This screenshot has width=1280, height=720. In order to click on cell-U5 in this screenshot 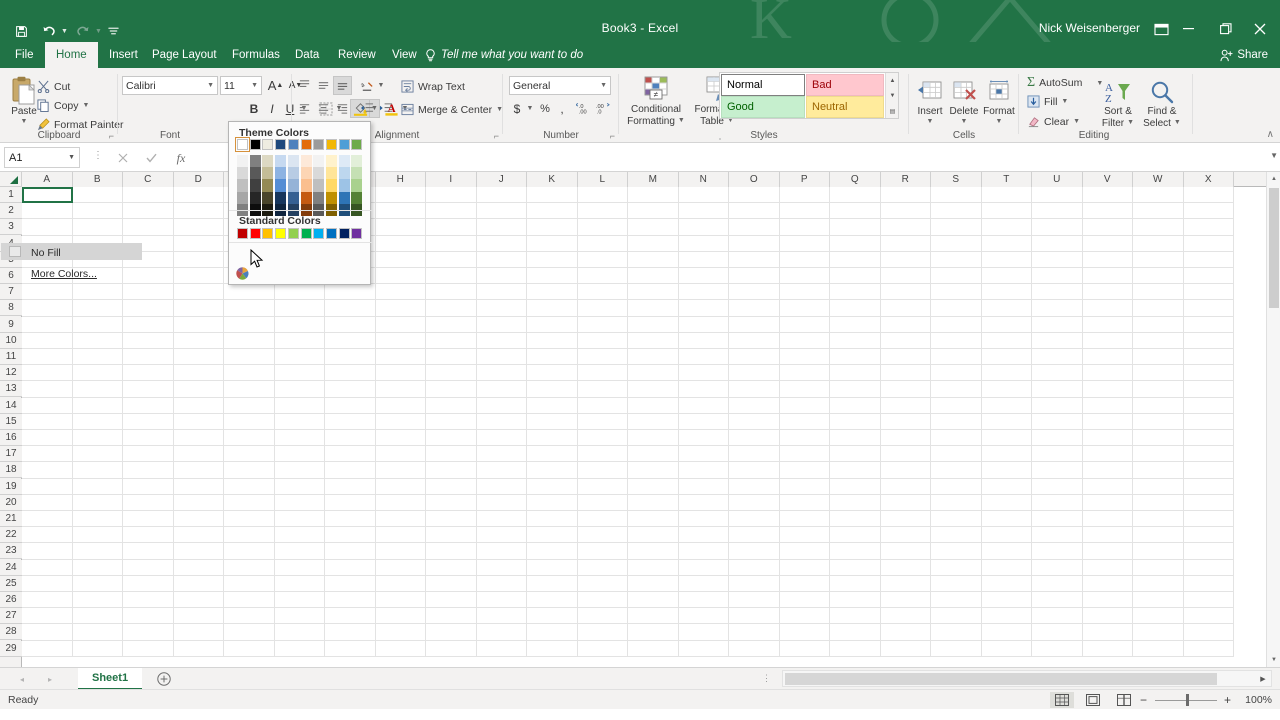, I will do `click(1057, 259)`.